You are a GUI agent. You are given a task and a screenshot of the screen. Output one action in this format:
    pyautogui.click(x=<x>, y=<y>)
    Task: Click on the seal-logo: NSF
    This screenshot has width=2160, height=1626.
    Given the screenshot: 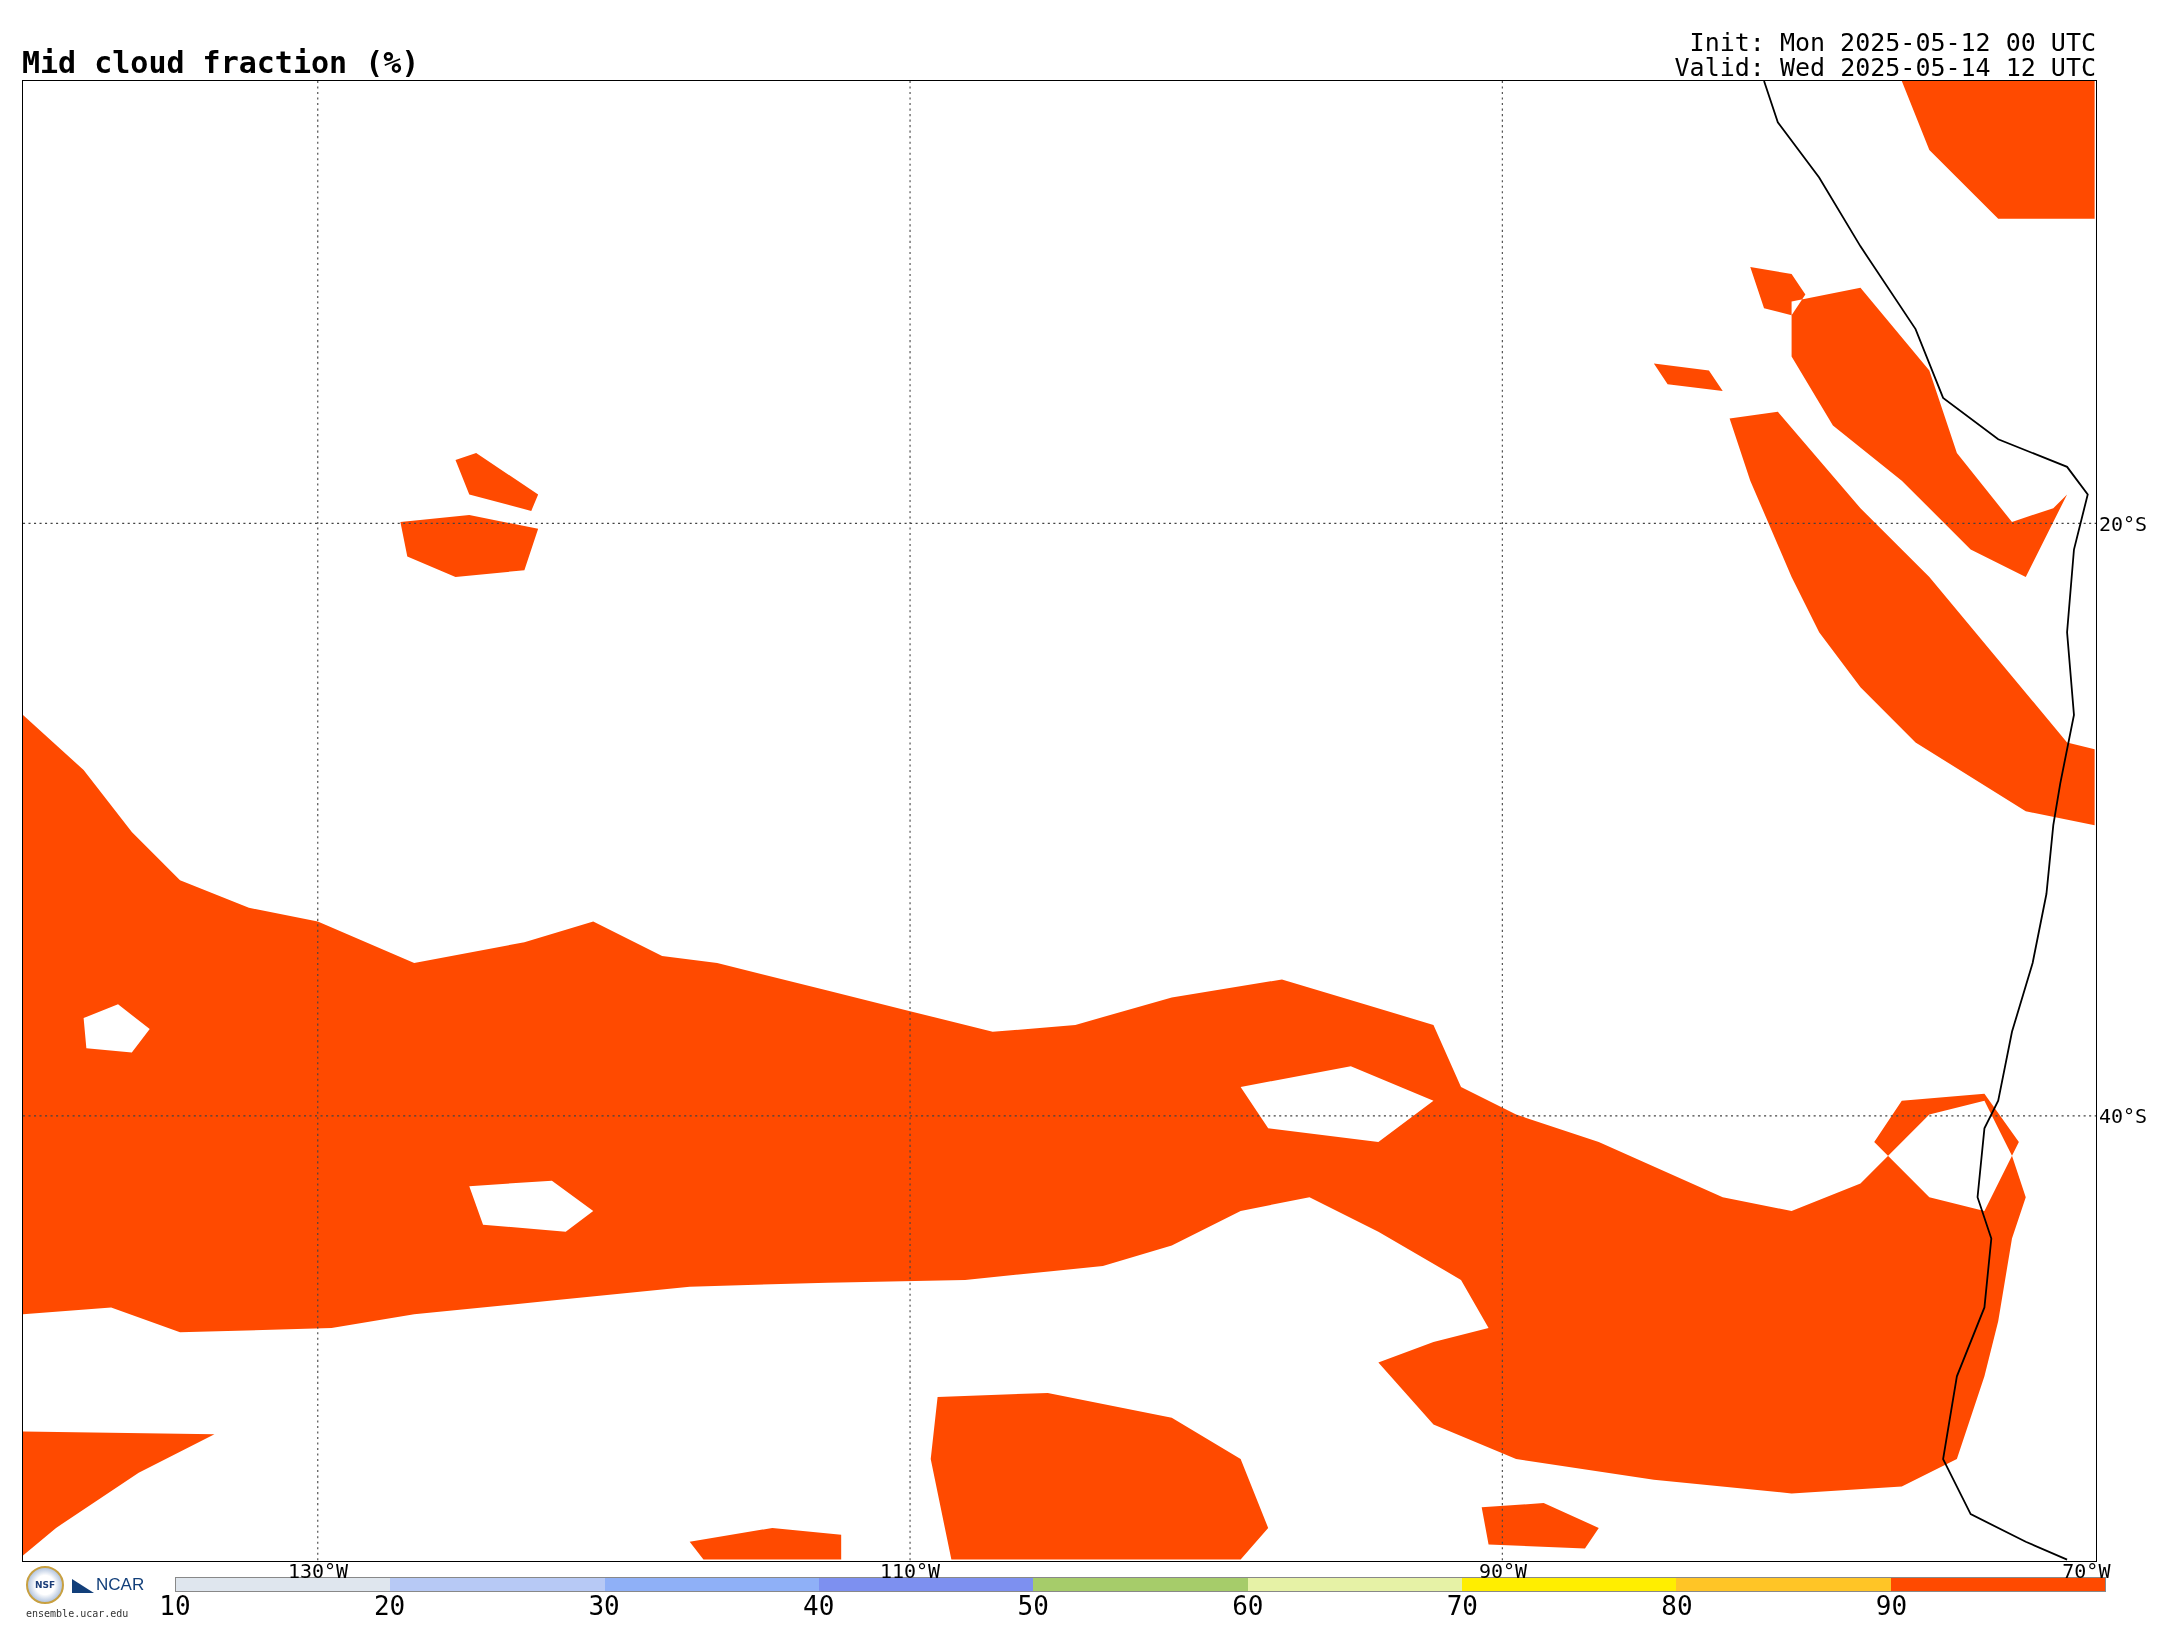 What is the action you would take?
    pyautogui.click(x=45, y=1585)
    